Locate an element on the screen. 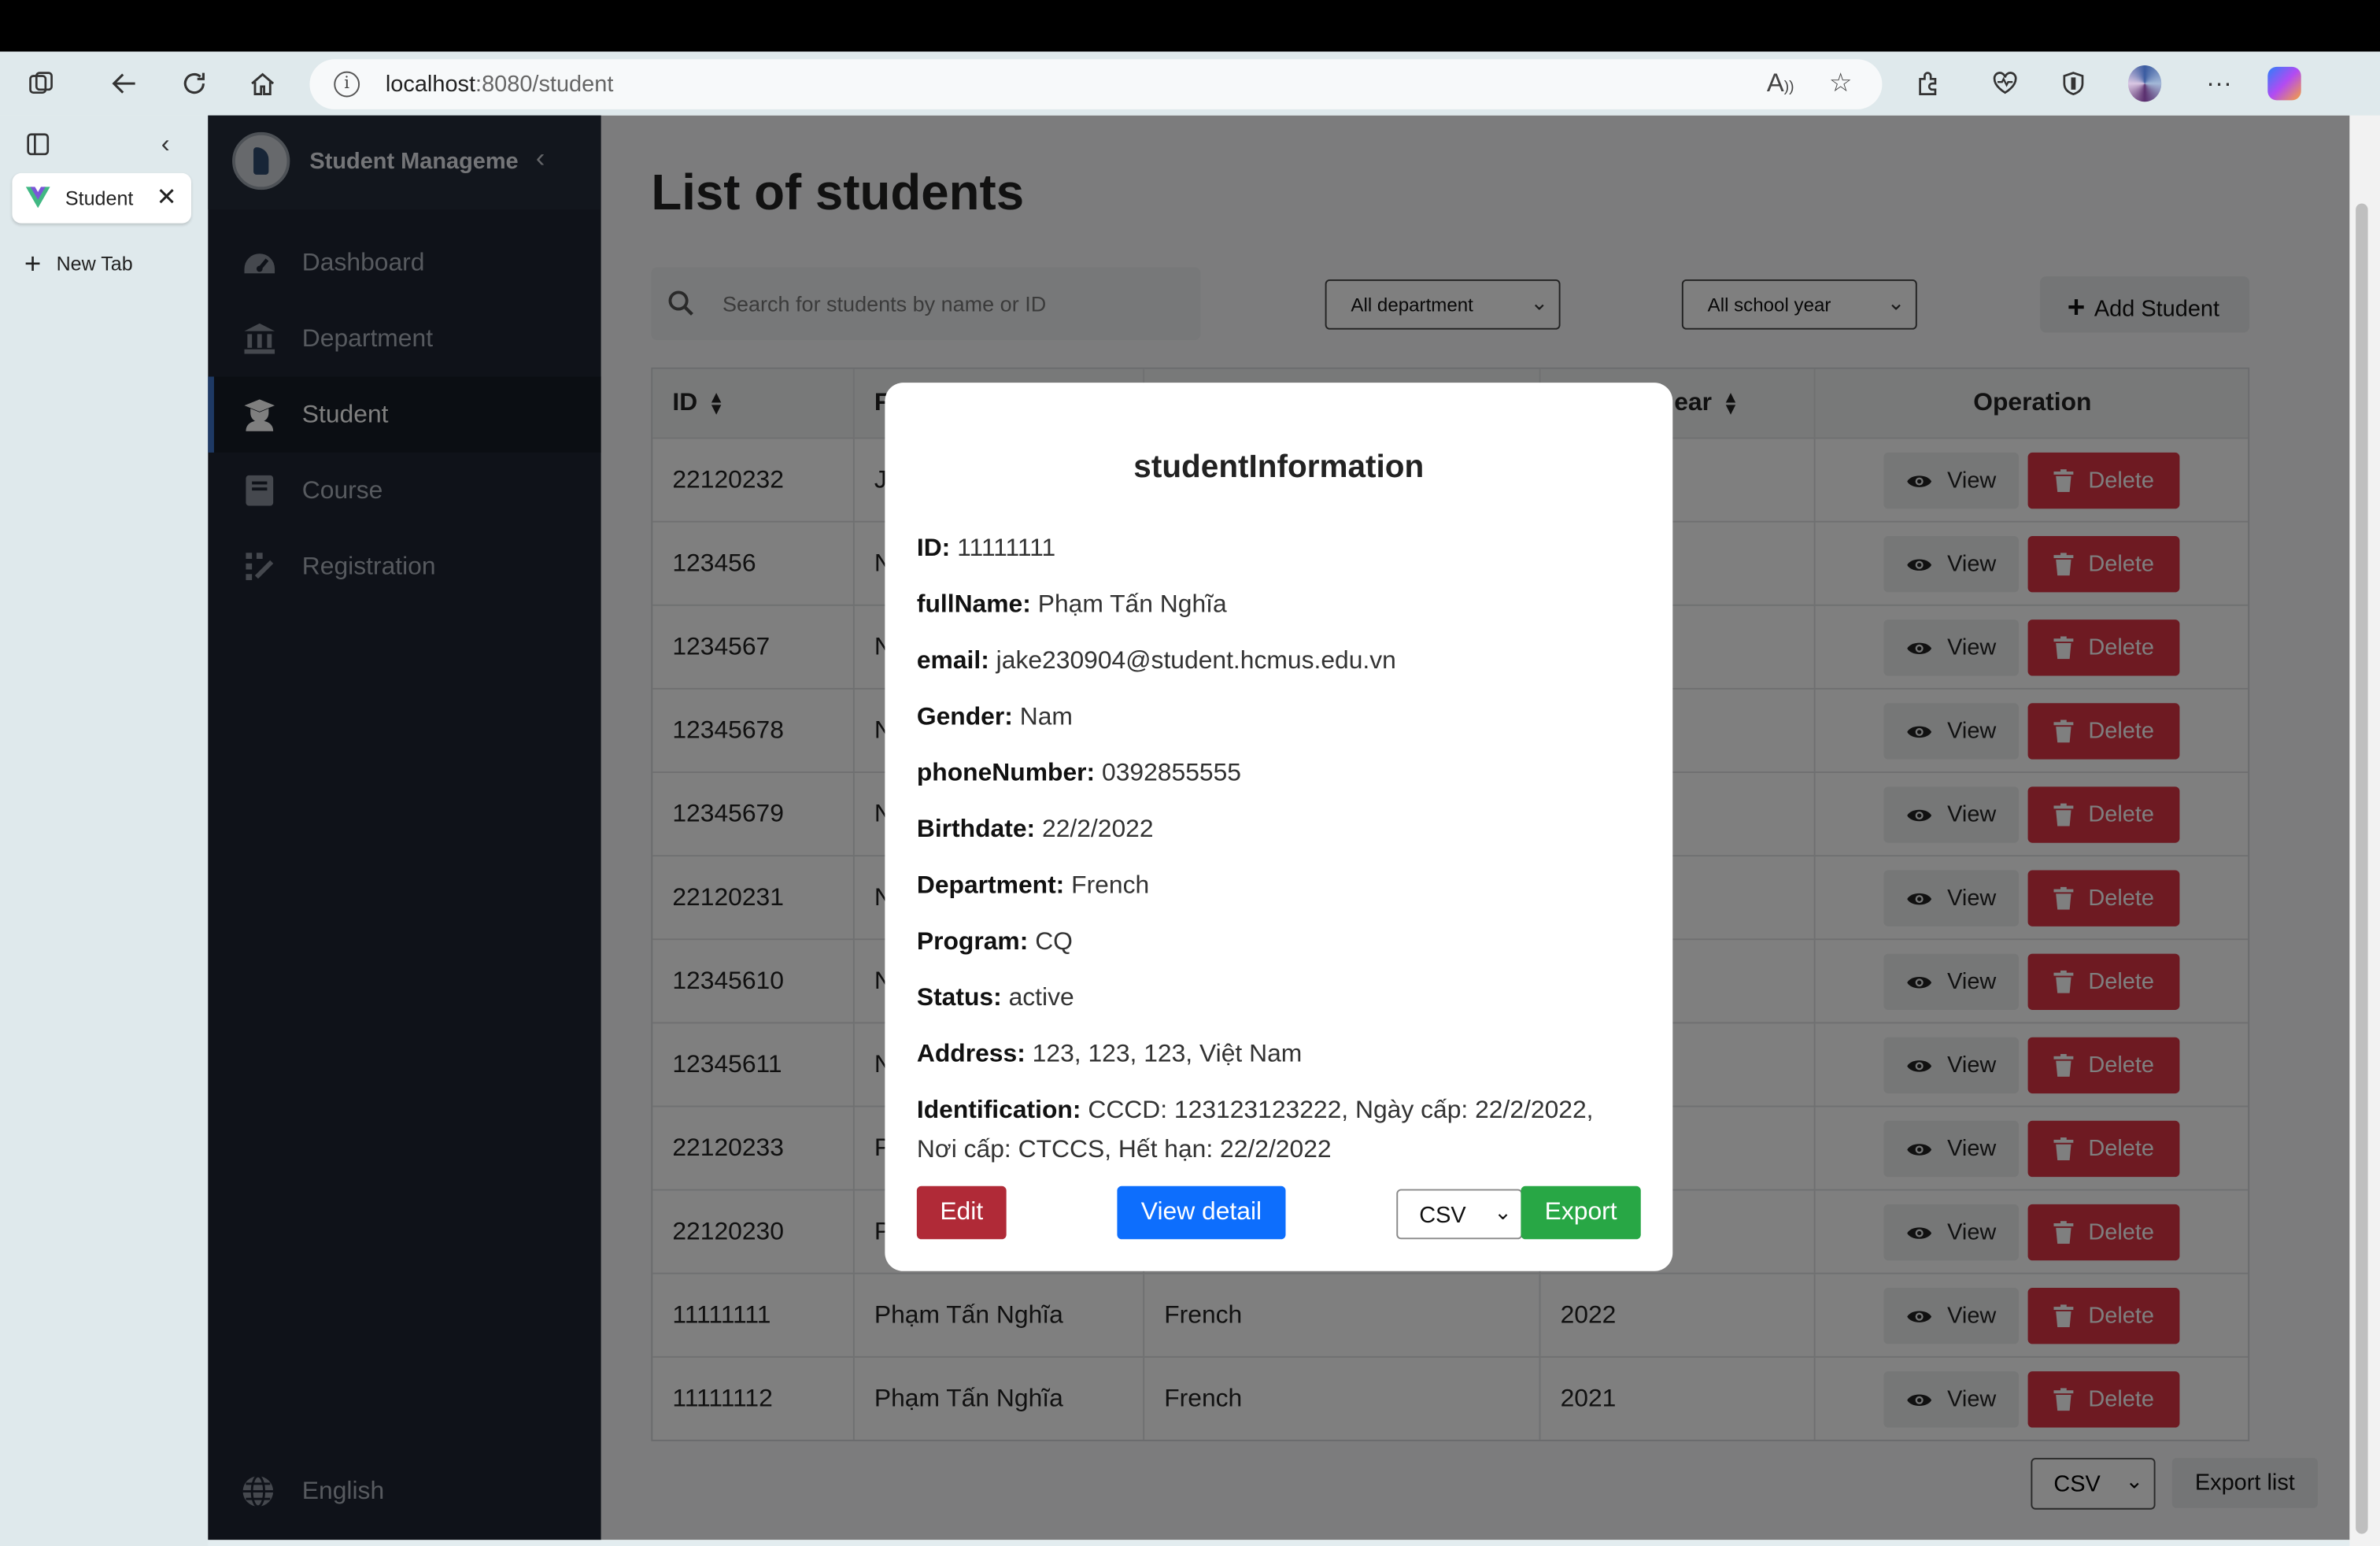 This screenshot has height=1546, width=2380. site-info-icon: i is located at coordinates (347, 84).